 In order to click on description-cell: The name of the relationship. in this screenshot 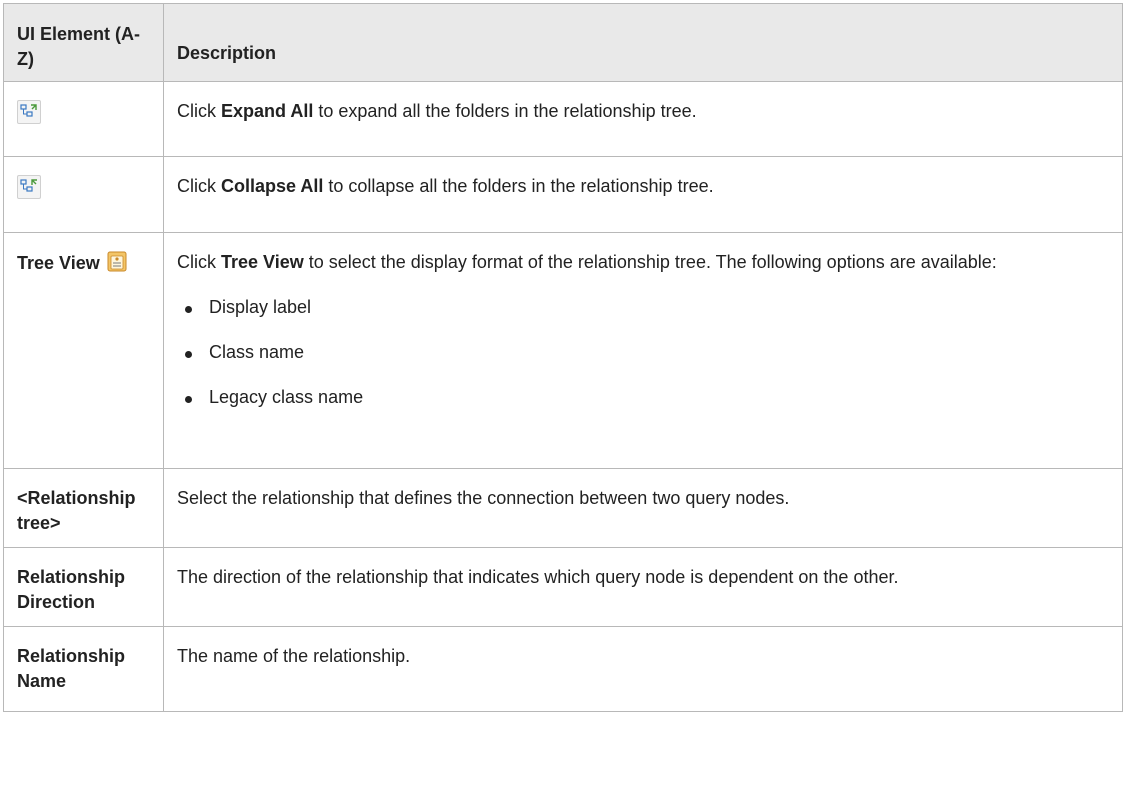, I will do `click(643, 669)`.